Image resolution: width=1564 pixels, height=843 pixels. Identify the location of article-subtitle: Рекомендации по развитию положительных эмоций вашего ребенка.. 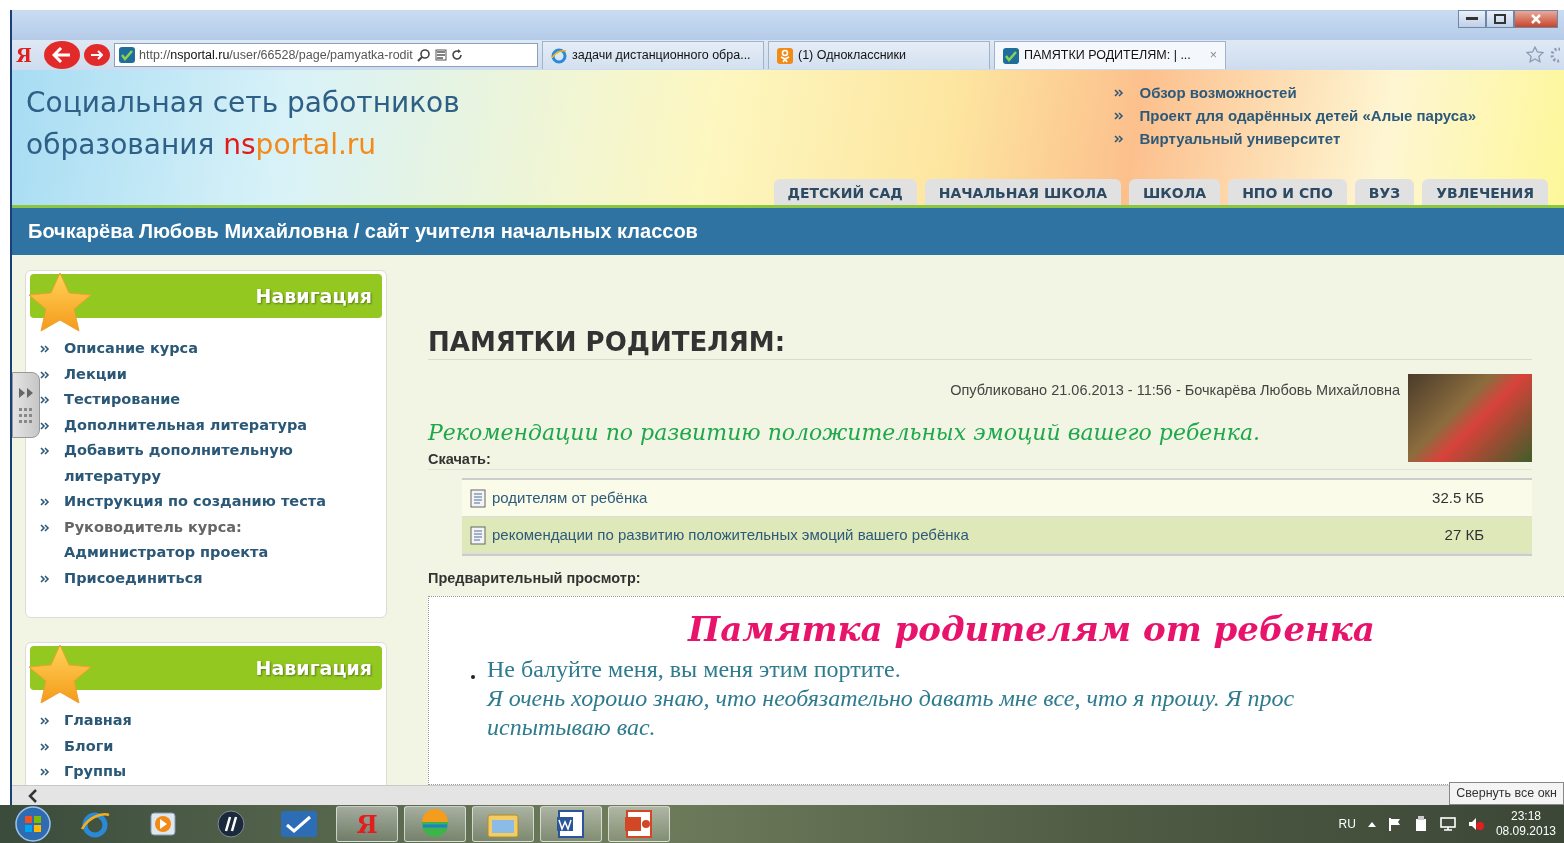
(845, 432).